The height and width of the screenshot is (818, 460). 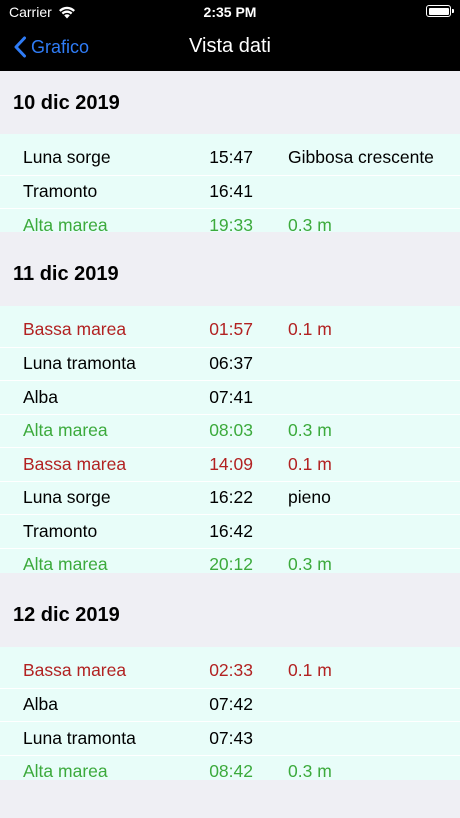 I want to click on event-time: 06:37, so click(x=231, y=363).